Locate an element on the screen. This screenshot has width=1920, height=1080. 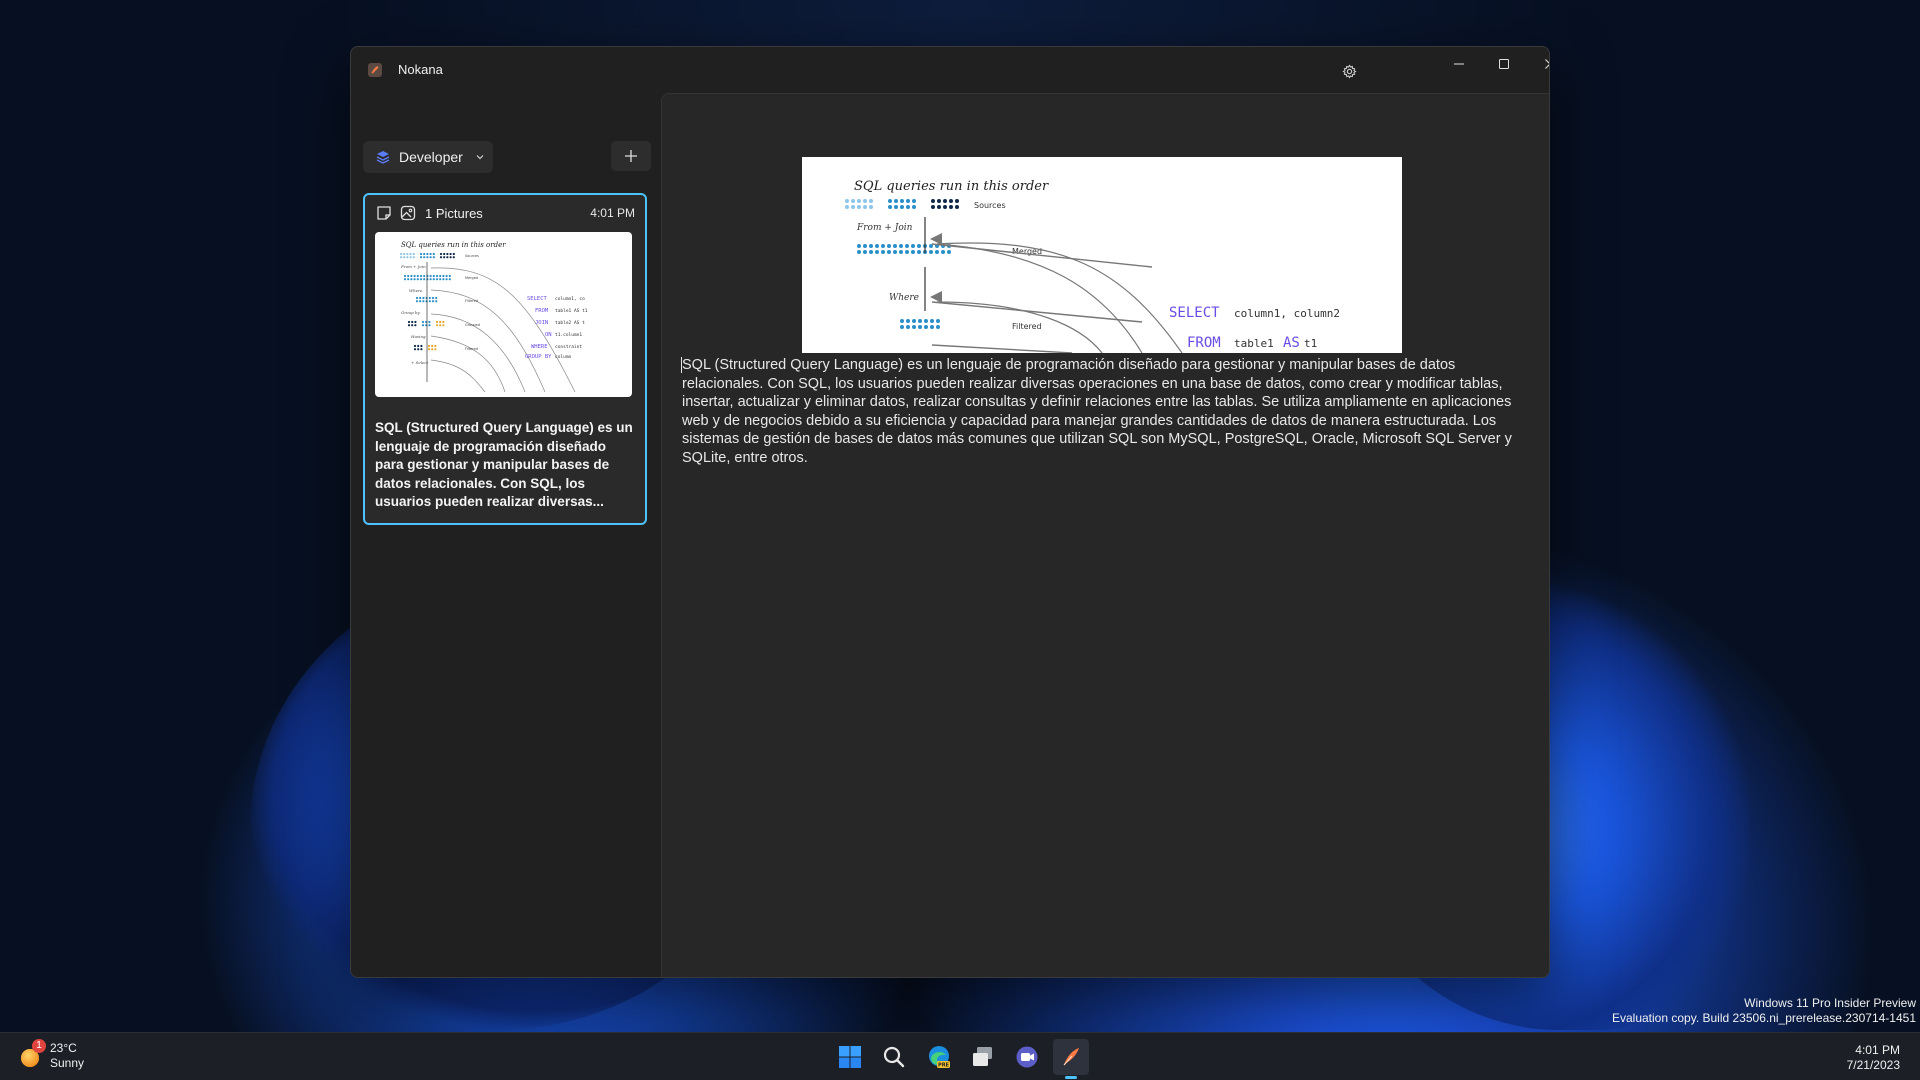
thumb-sql-text: table1 AS t1 is located at coordinates (571, 311).